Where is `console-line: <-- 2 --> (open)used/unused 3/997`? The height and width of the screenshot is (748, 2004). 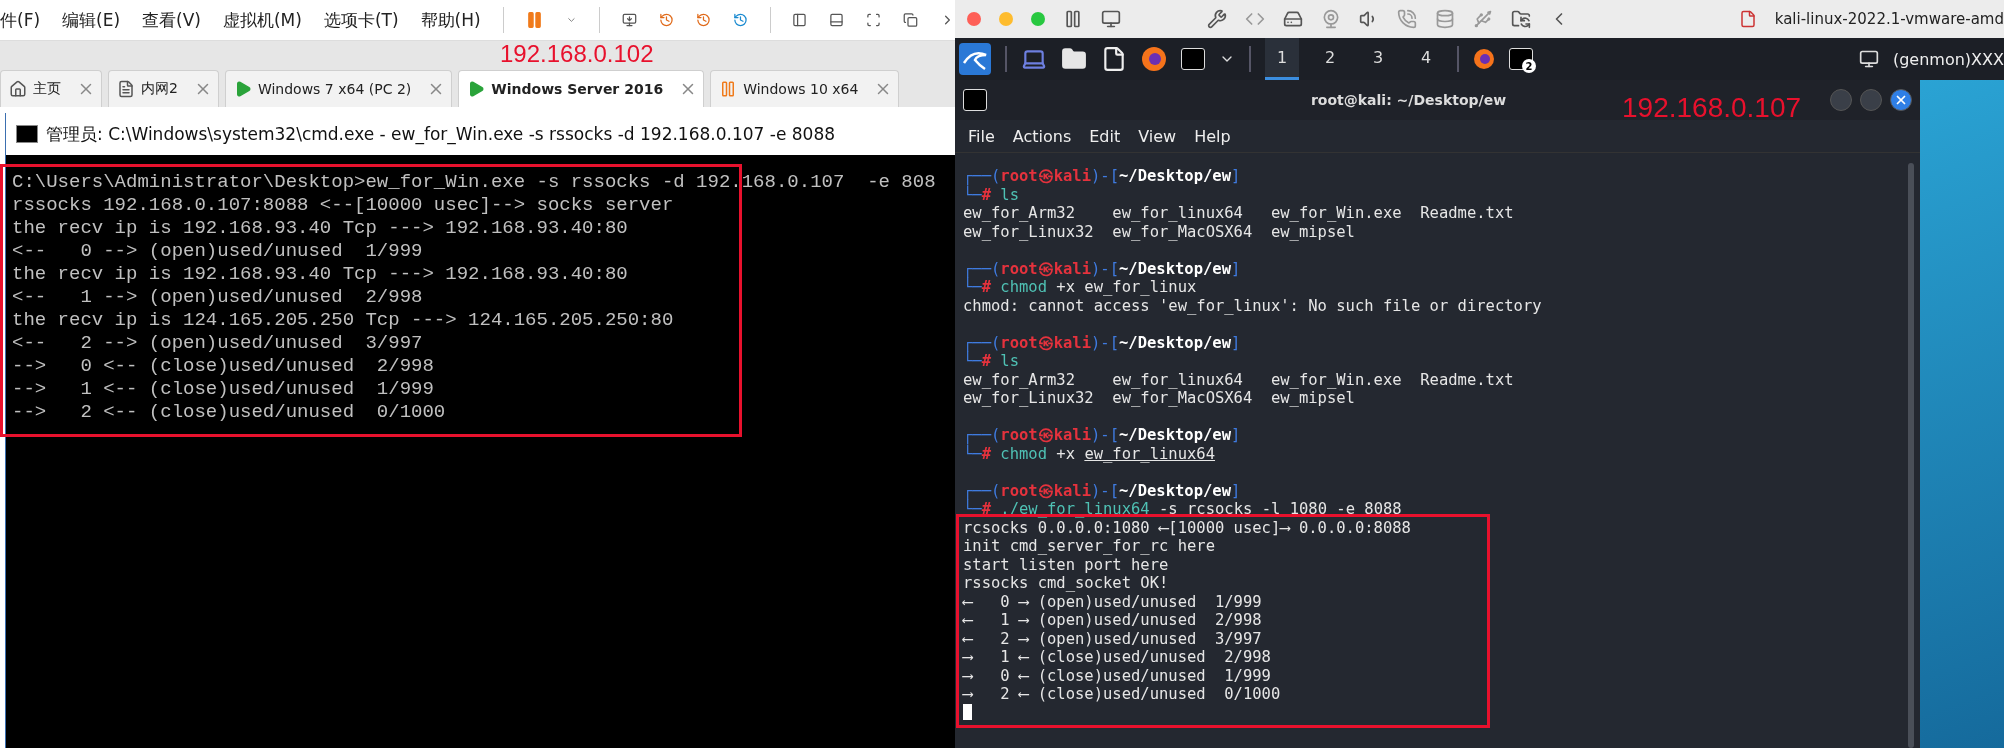 console-line: <-- 2 --> (open)used/unused 3/997 is located at coordinates (217, 343).